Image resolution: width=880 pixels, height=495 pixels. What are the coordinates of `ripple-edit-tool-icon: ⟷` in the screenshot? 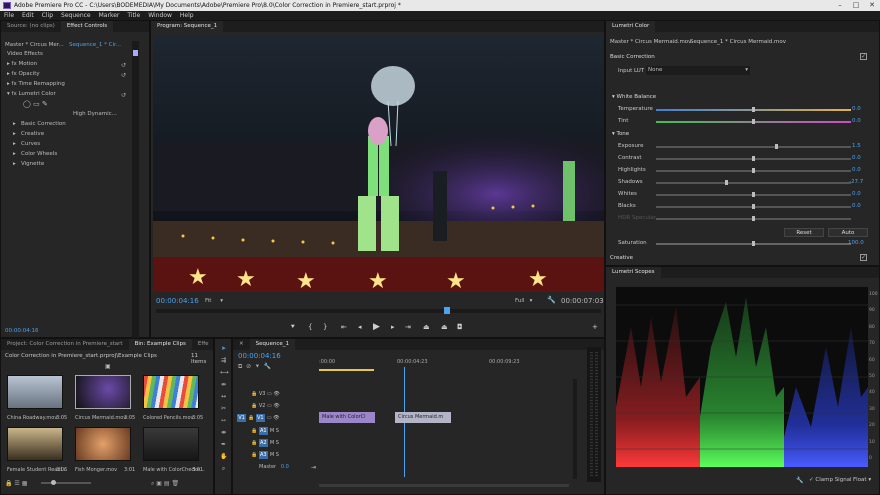 It's located at (224, 372).